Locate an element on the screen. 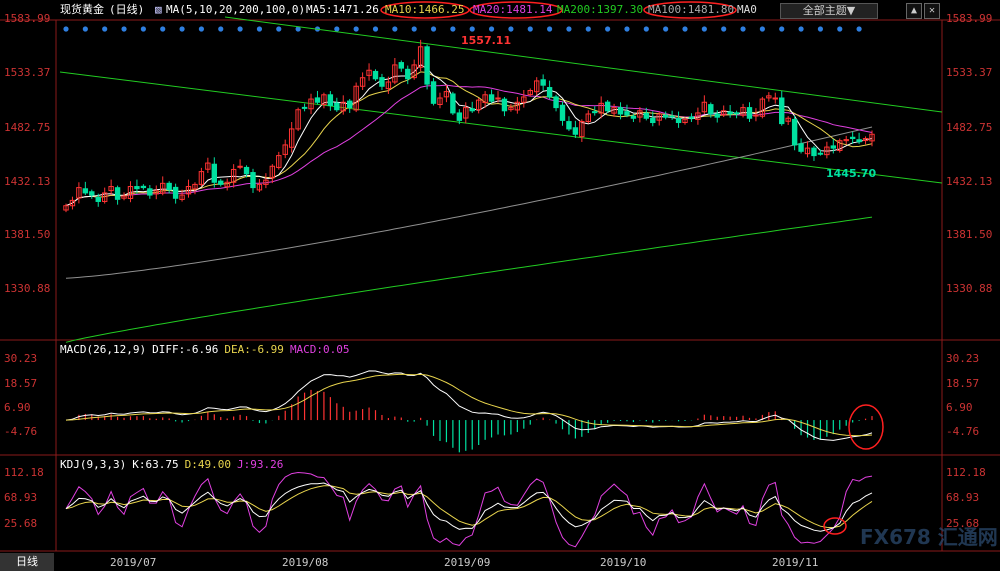  kdj-tick-left: 68.93 is located at coordinates (21, 497).